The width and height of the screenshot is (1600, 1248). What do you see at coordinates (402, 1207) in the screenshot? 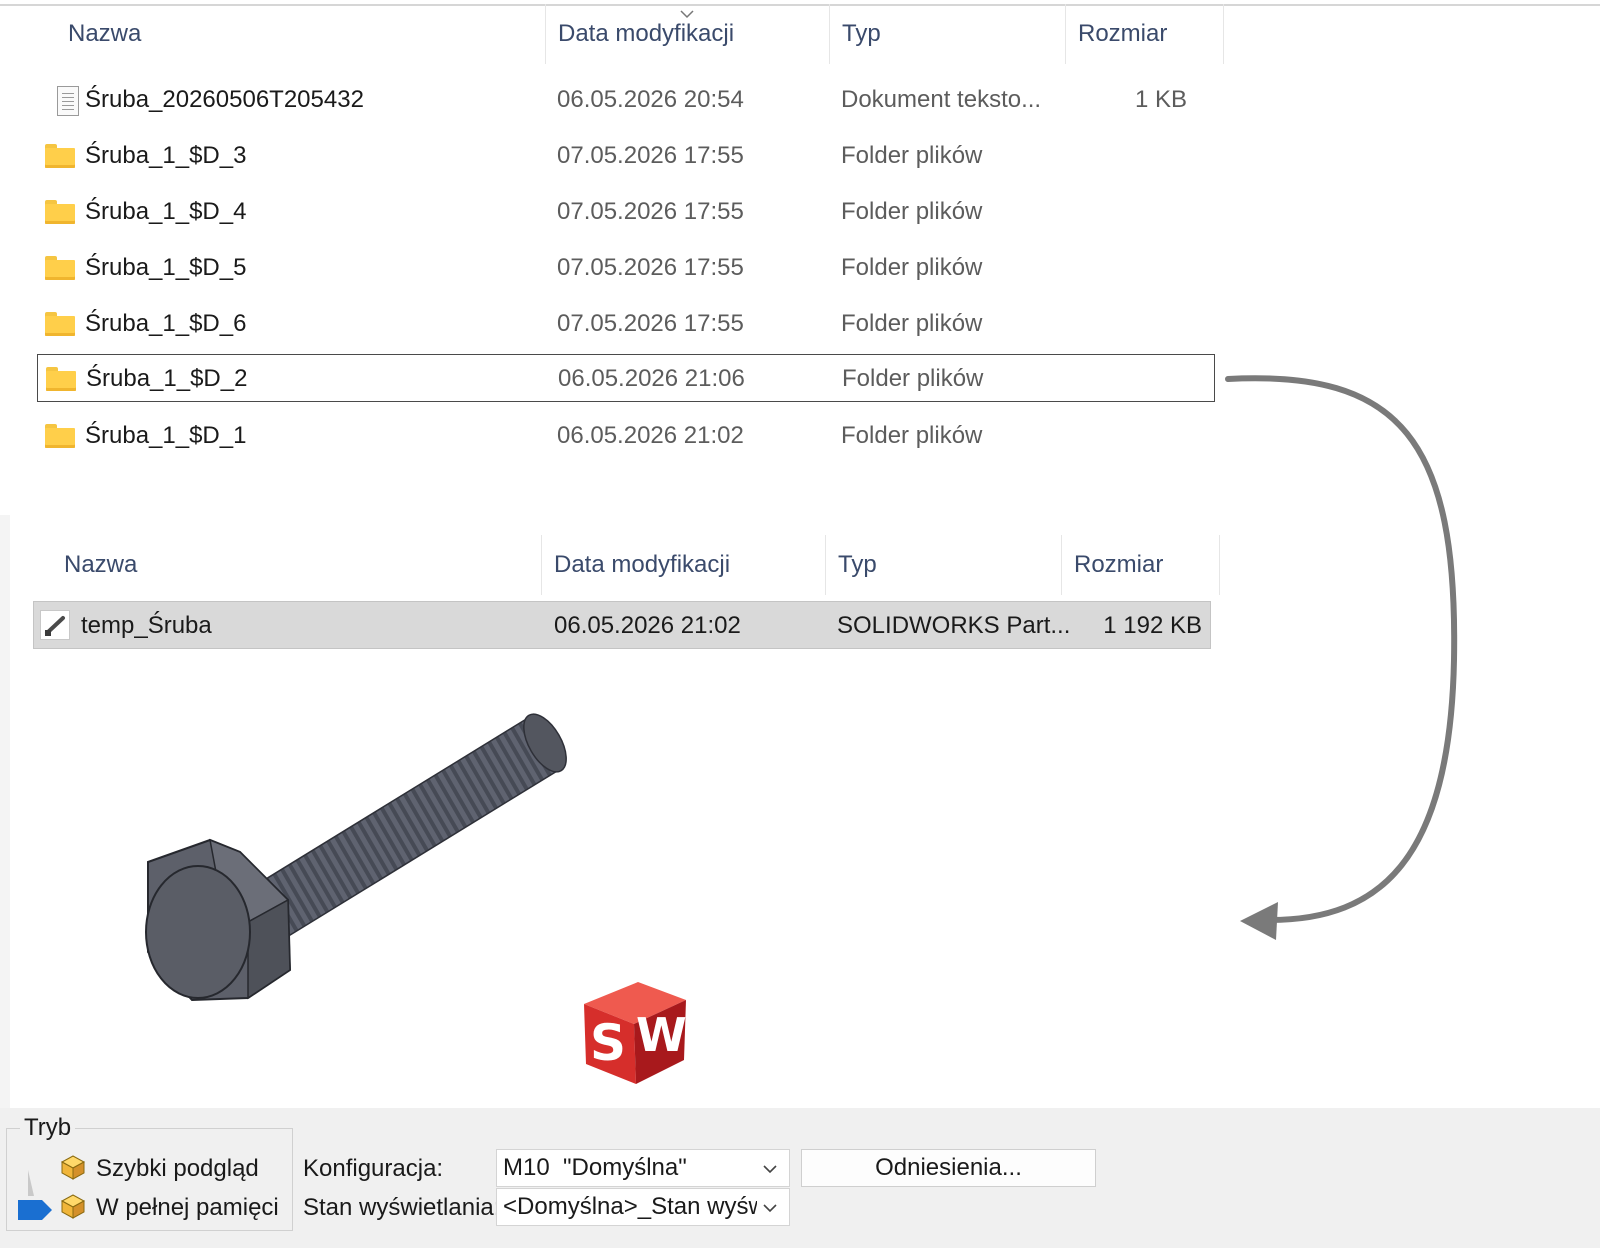
I see `display-state-label: Stan wyświetlania:` at bounding box center [402, 1207].